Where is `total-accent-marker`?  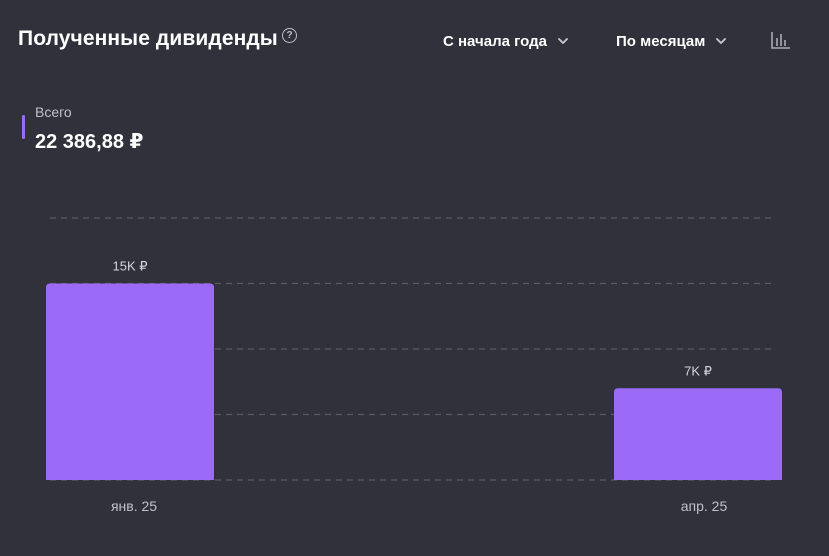 total-accent-marker is located at coordinates (23, 127).